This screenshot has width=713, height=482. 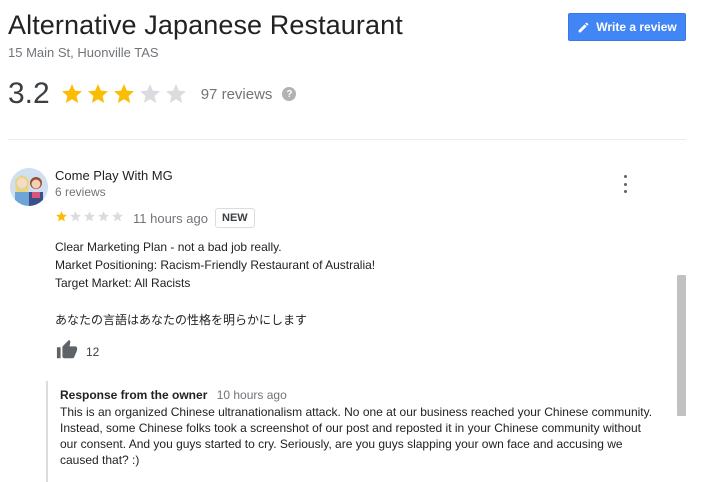 What do you see at coordinates (636, 27) in the screenshot?
I see `write-review-label: Write a review` at bounding box center [636, 27].